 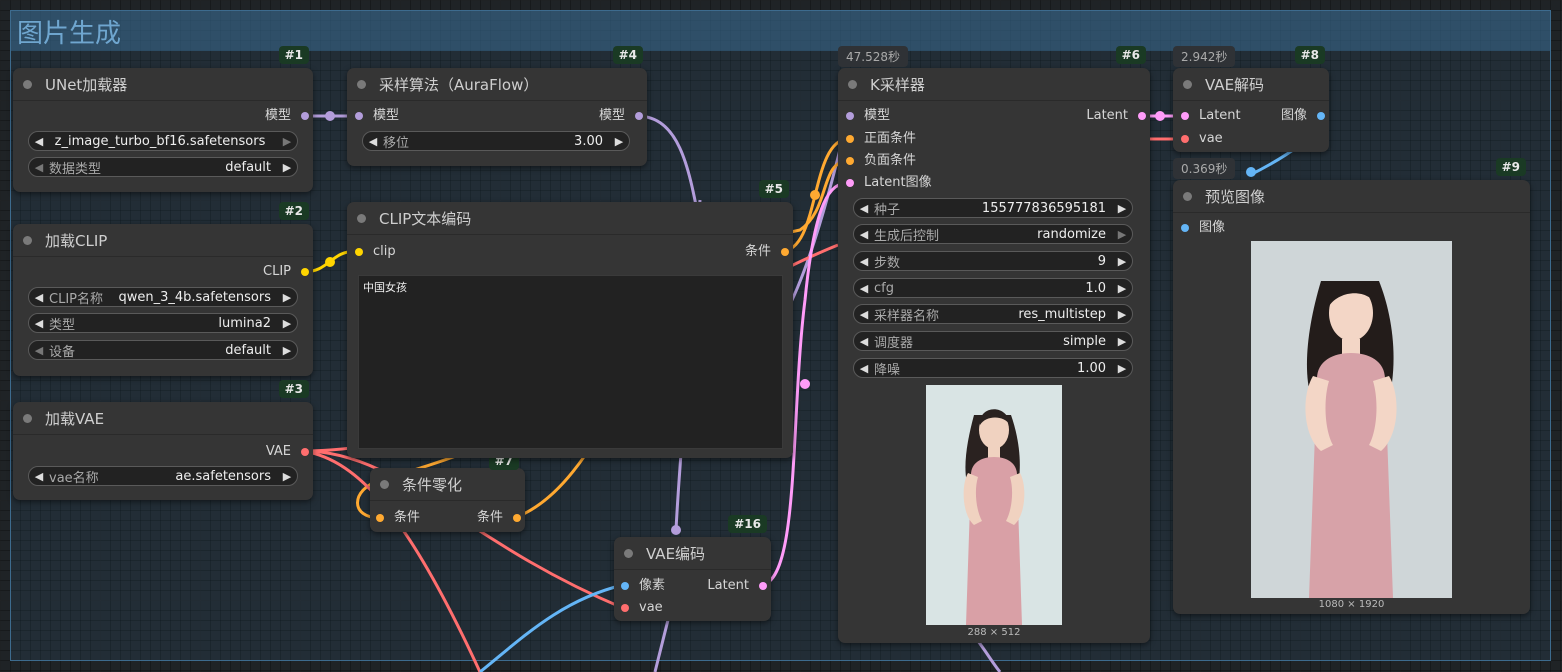 What do you see at coordinates (163, 418) in the screenshot?
I see `node-header: 加载VAE` at bounding box center [163, 418].